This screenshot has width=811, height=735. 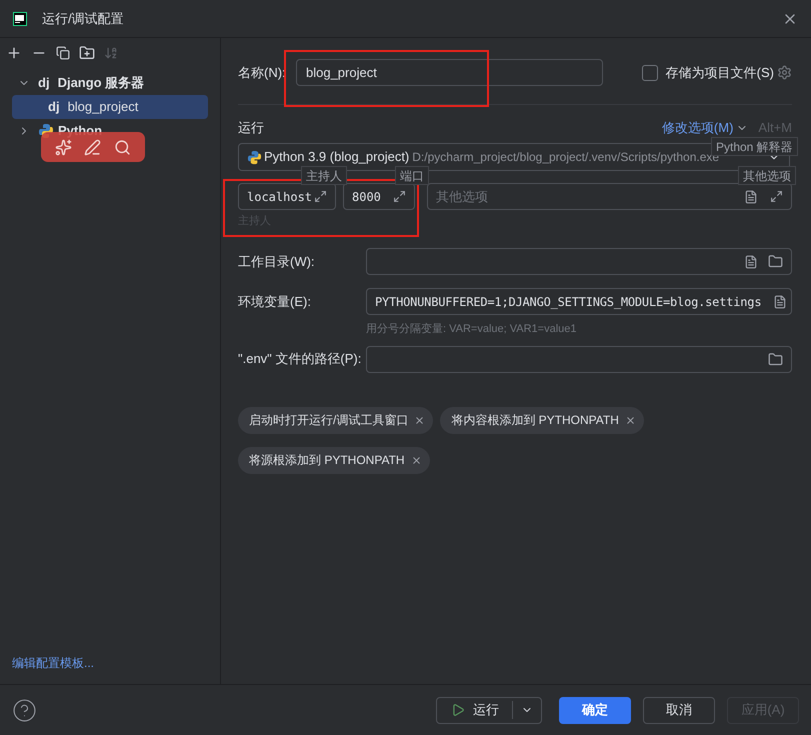 What do you see at coordinates (83, 19) in the screenshot?
I see `window-title: 运行/调试配置` at bounding box center [83, 19].